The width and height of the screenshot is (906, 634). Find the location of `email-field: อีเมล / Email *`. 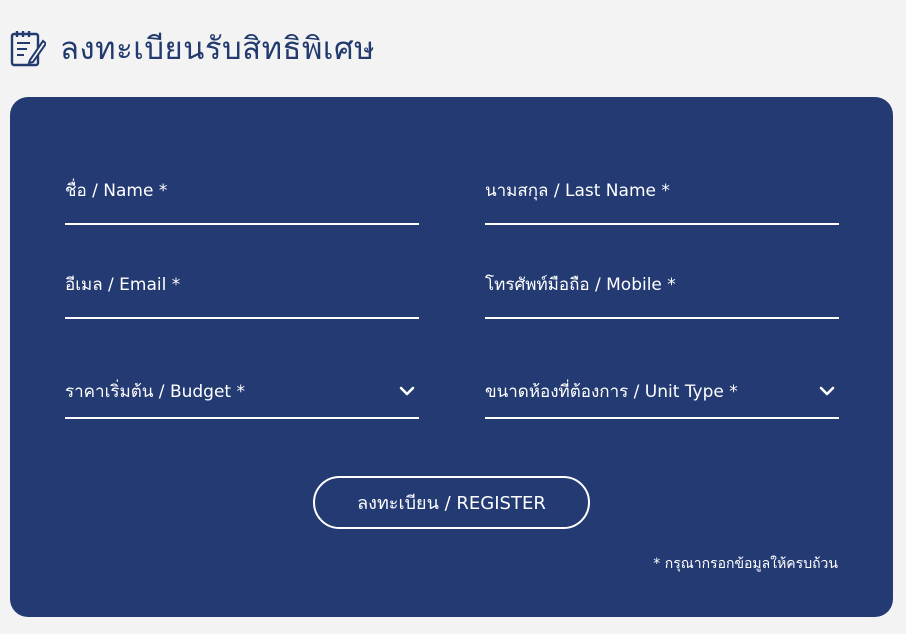

email-field: อีเมล / Email * is located at coordinates (242, 295).